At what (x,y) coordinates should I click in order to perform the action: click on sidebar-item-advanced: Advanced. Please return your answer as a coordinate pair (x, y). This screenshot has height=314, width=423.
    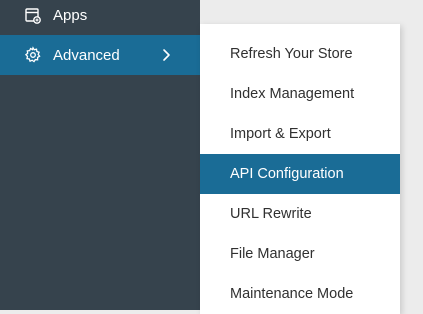
    Looking at the image, I should click on (100, 55).